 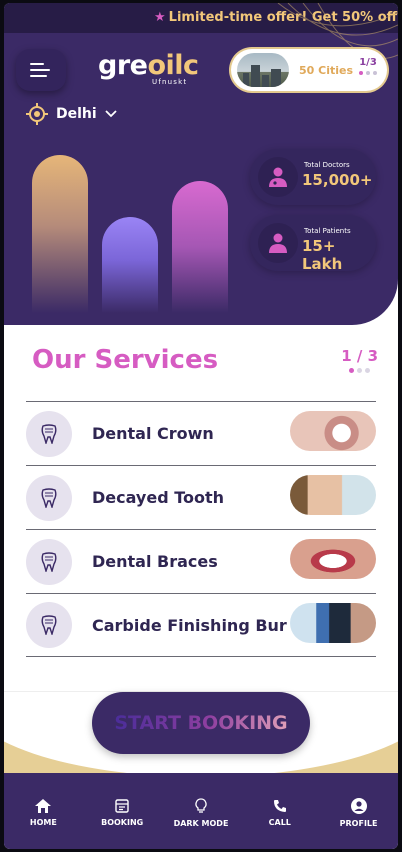 I want to click on nav-label: PROFILE, so click(x=358, y=823).